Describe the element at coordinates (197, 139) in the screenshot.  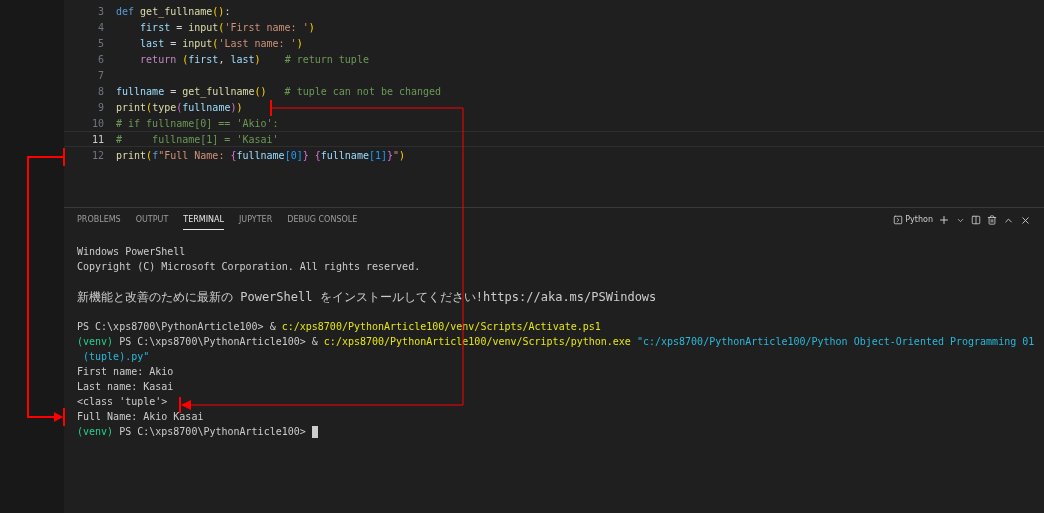
I see `code-line: # fullname[1] = 'Kasai'` at that location.